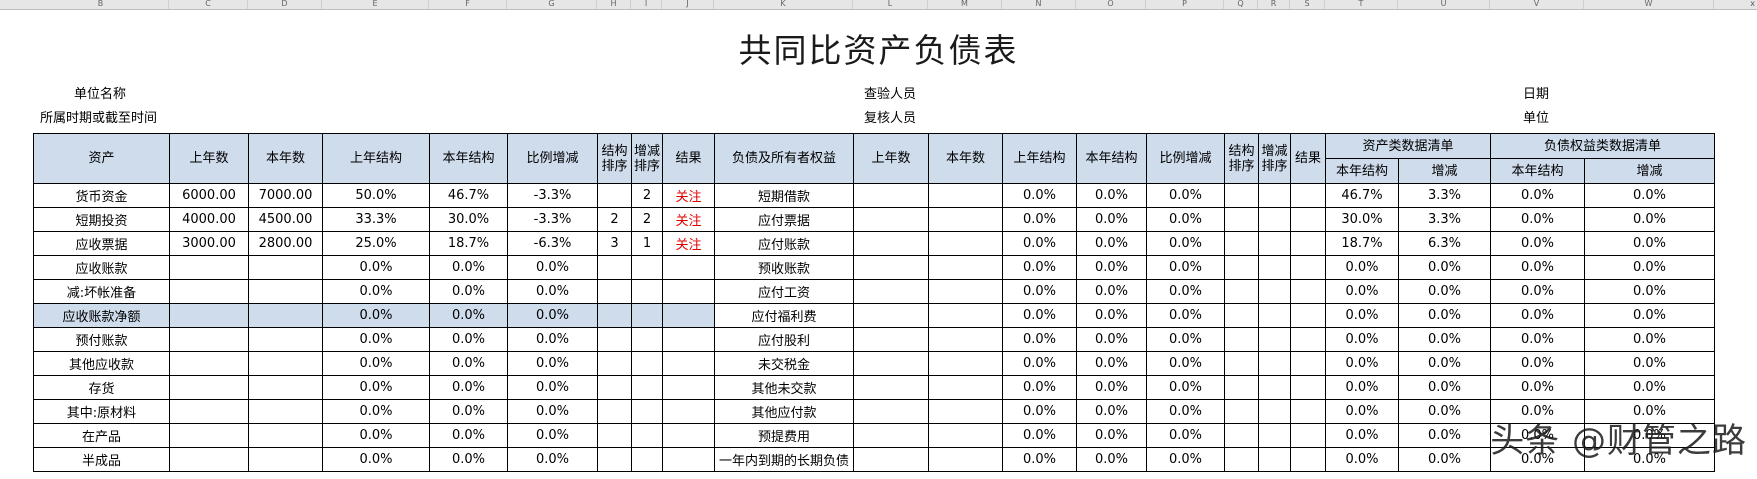  What do you see at coordinates (784, 267) in the screenshot?
I see `cell-liability: 预收账款` at bounding box center [784, 267].